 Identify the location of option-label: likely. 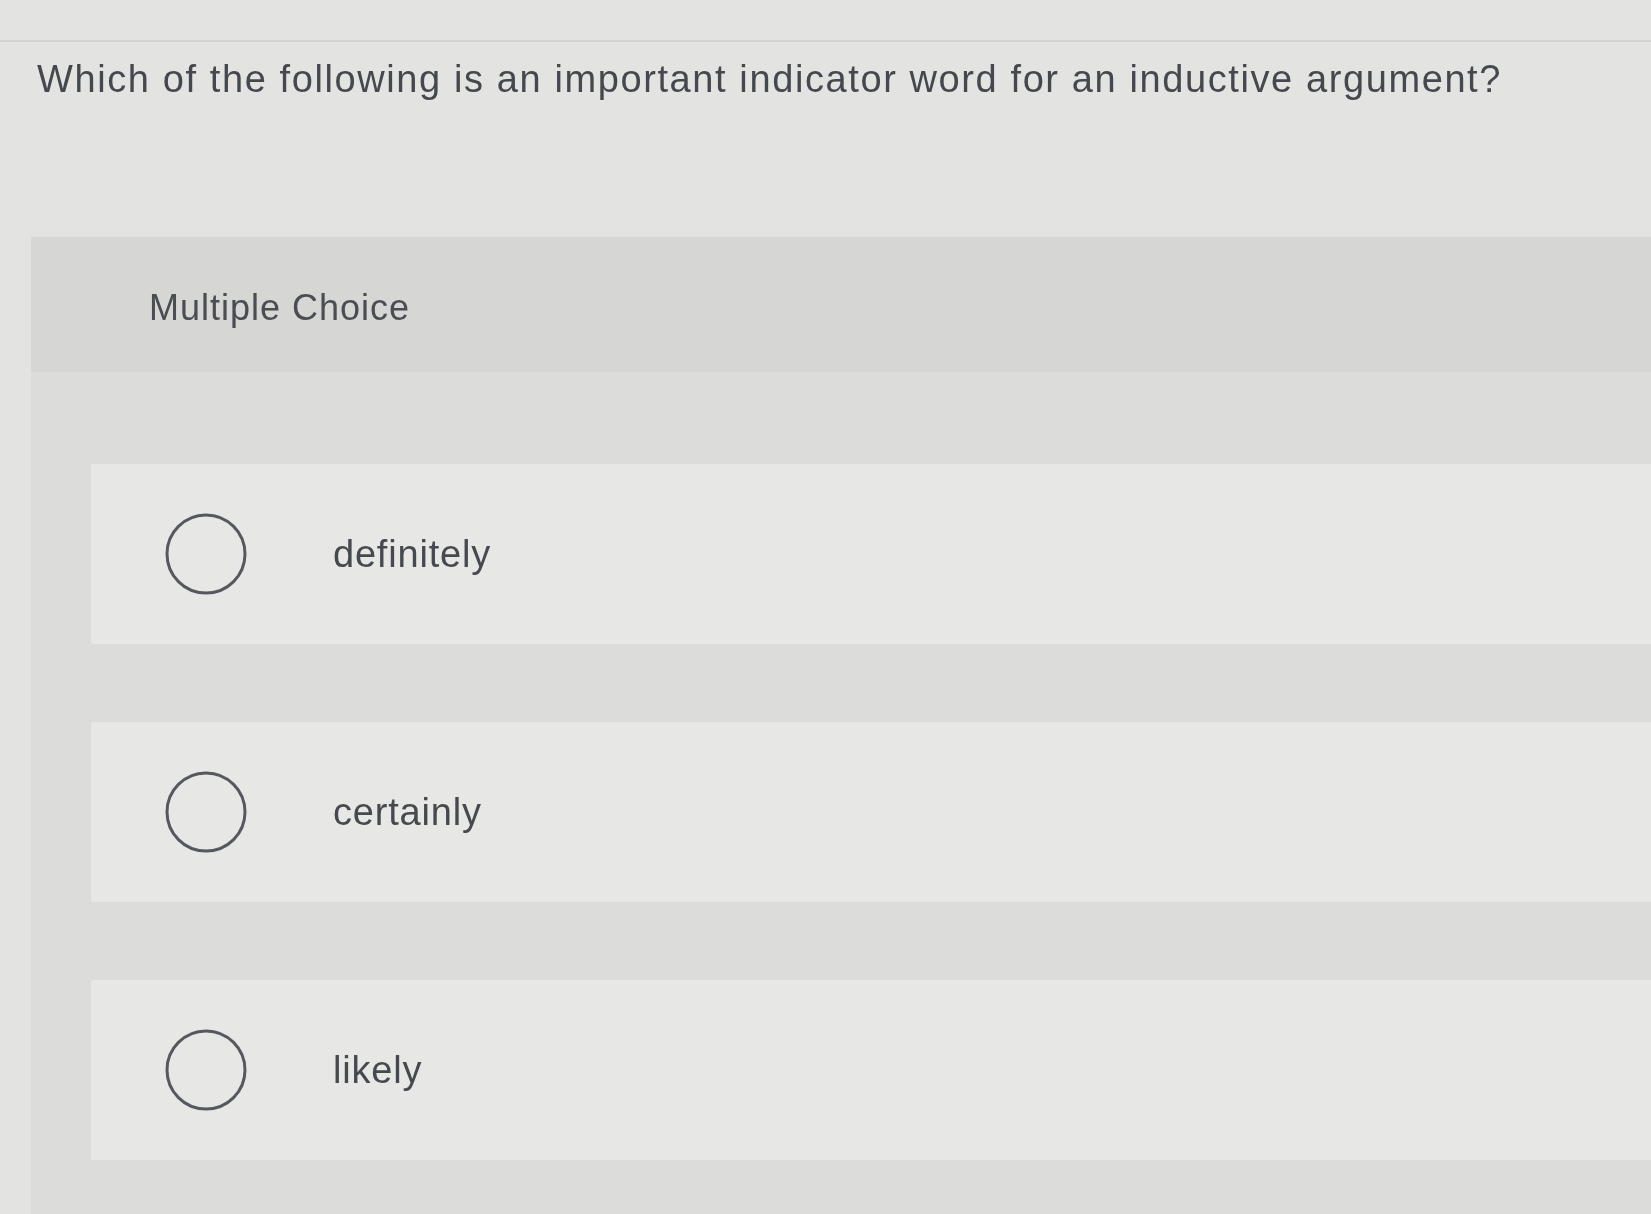
(378, 1070).